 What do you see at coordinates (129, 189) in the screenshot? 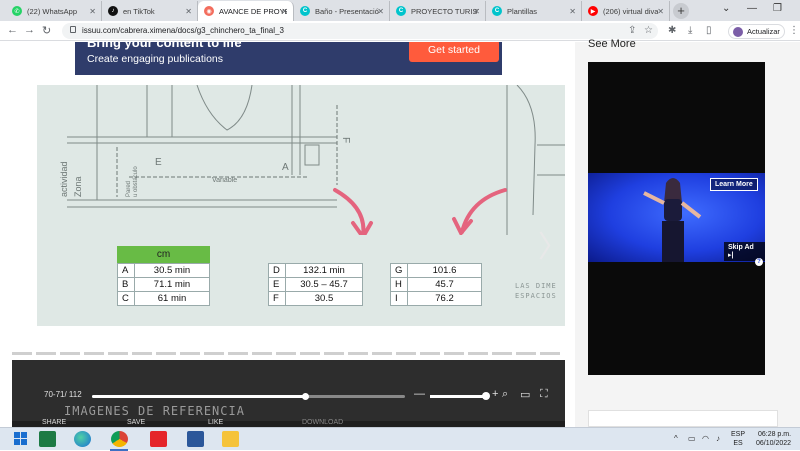
I see `svg-text: Pared` at bounding box center [129, 189].